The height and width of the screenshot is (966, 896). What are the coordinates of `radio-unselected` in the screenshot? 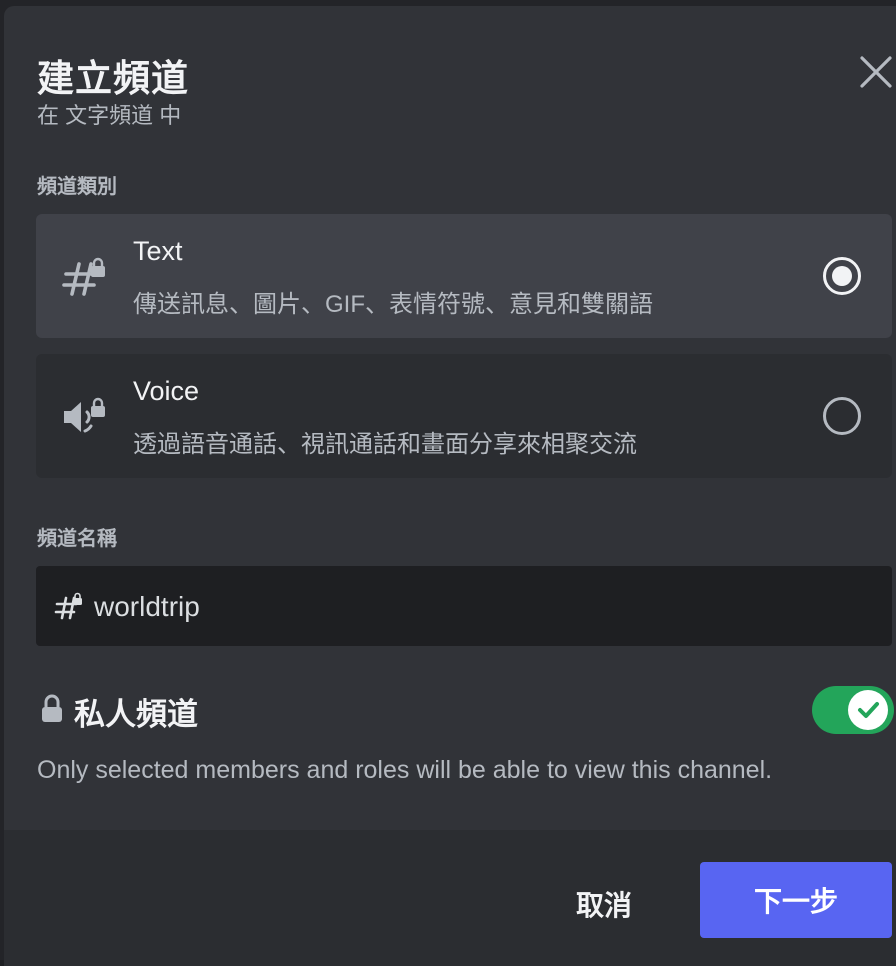 It's located at (842, 416).